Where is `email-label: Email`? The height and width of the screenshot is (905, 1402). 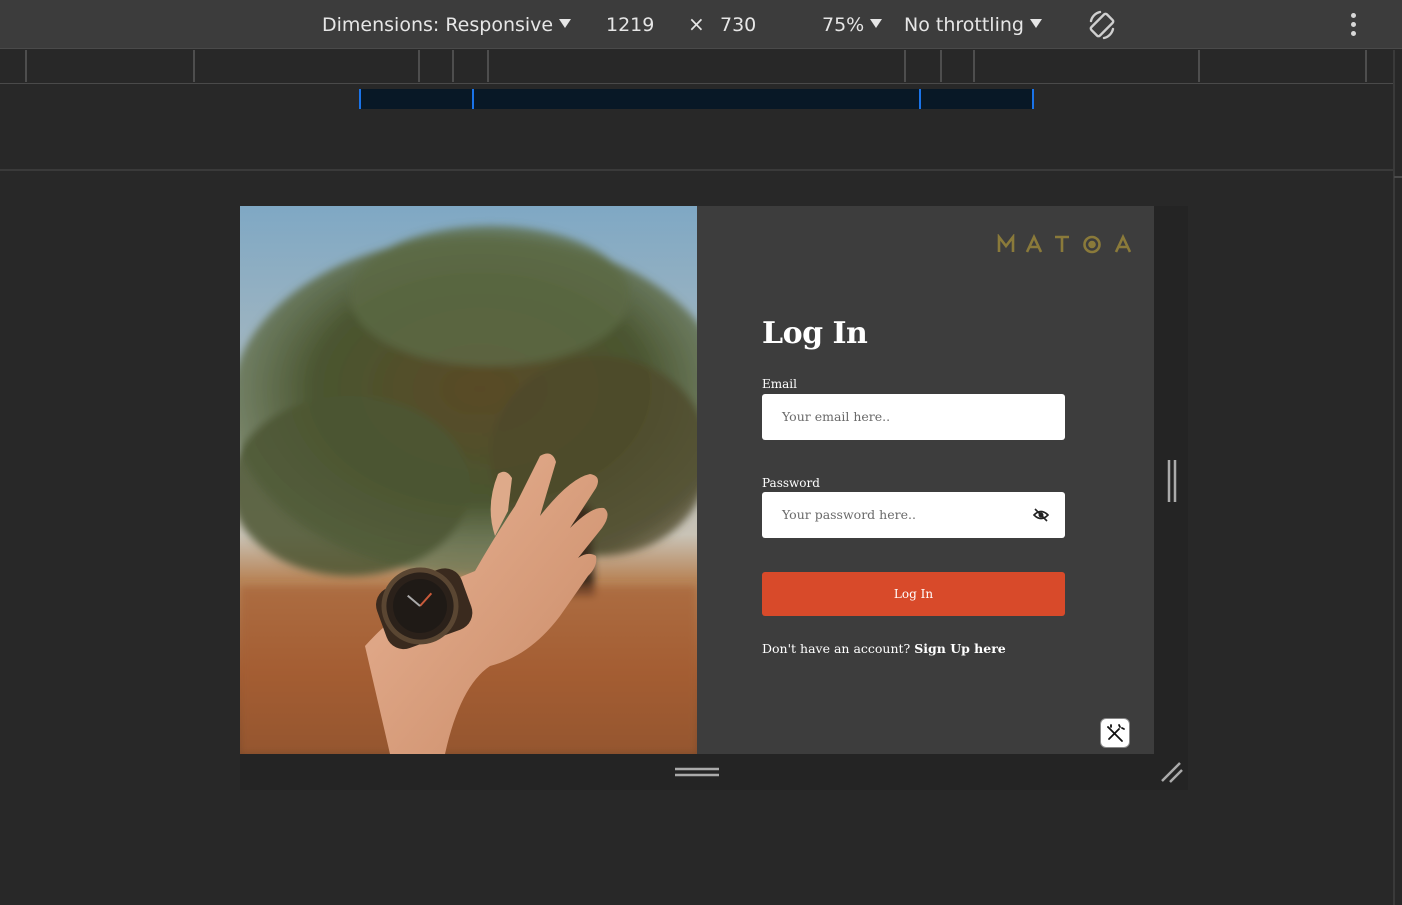 email-label: Email is located at coordinates (779, 384).